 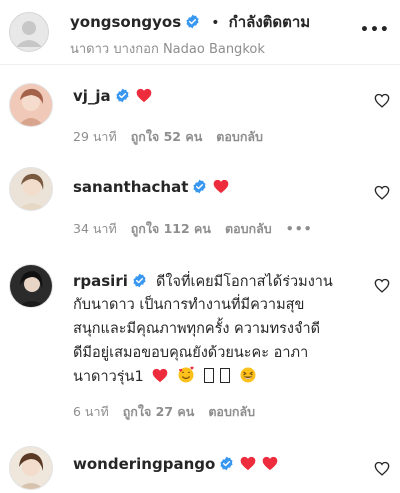 I want to click on comment-time: 34 นาที, so click(x=95, y=228).